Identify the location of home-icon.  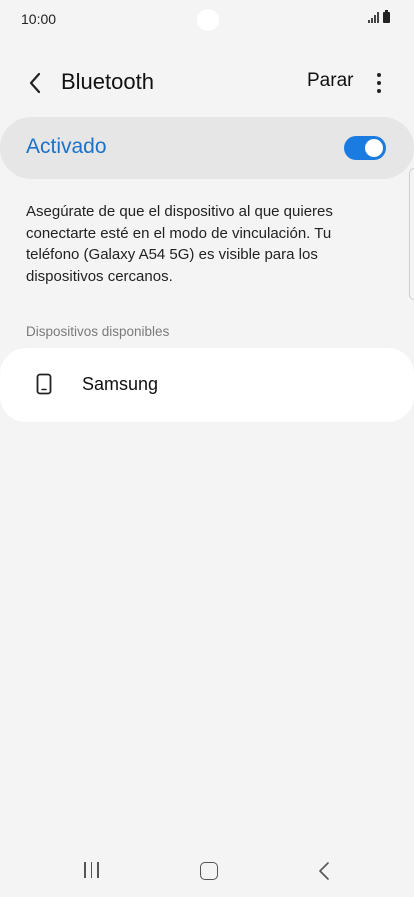
(209, 871).